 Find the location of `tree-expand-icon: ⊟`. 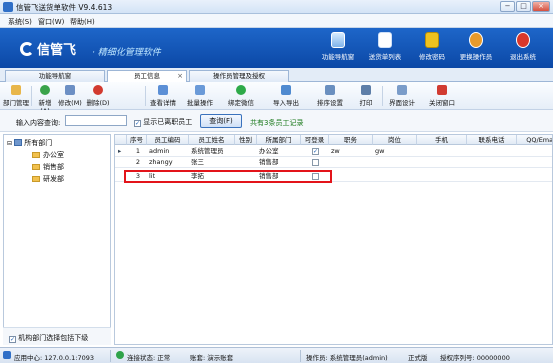

tree-expand-icon: ⊟ is located at coordinates (9, 143).